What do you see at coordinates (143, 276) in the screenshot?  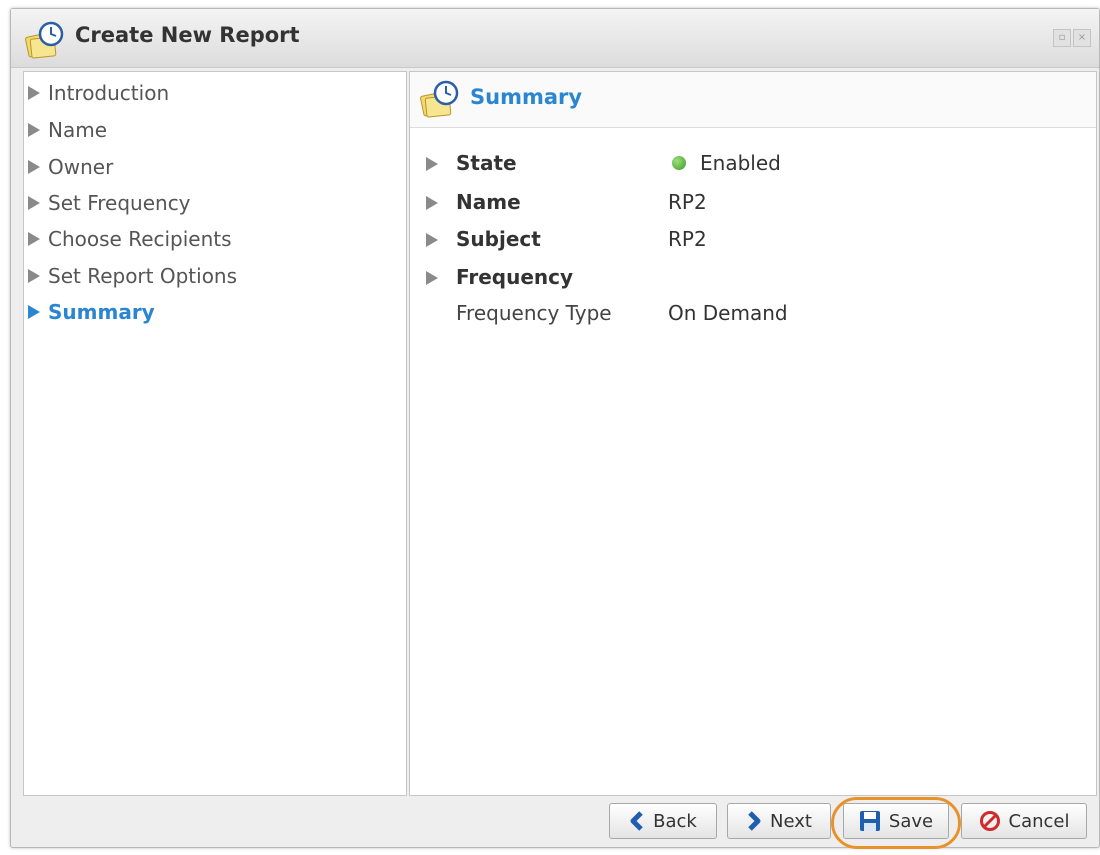 I see `nav-item-label: Set Report Options` at bounding box center [143, 276].